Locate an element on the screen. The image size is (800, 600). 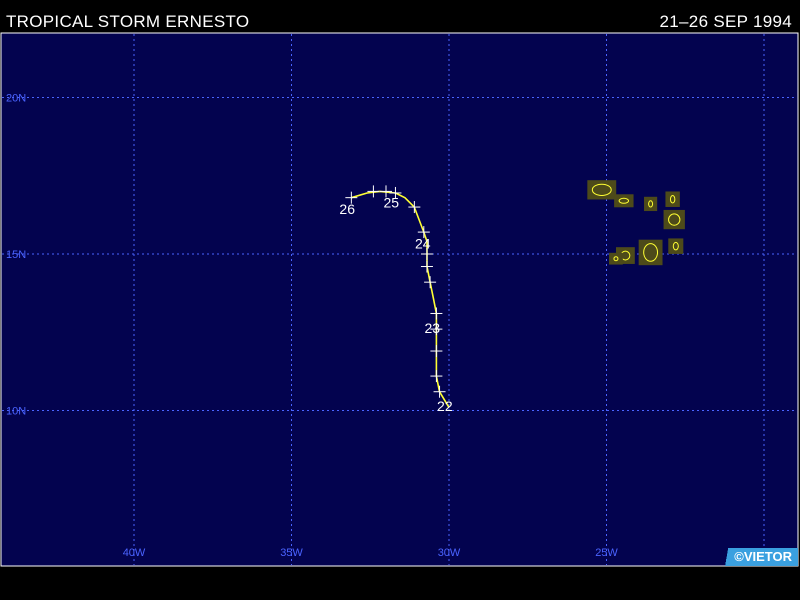
day-label: 24 is located at coordinates (423, 243).